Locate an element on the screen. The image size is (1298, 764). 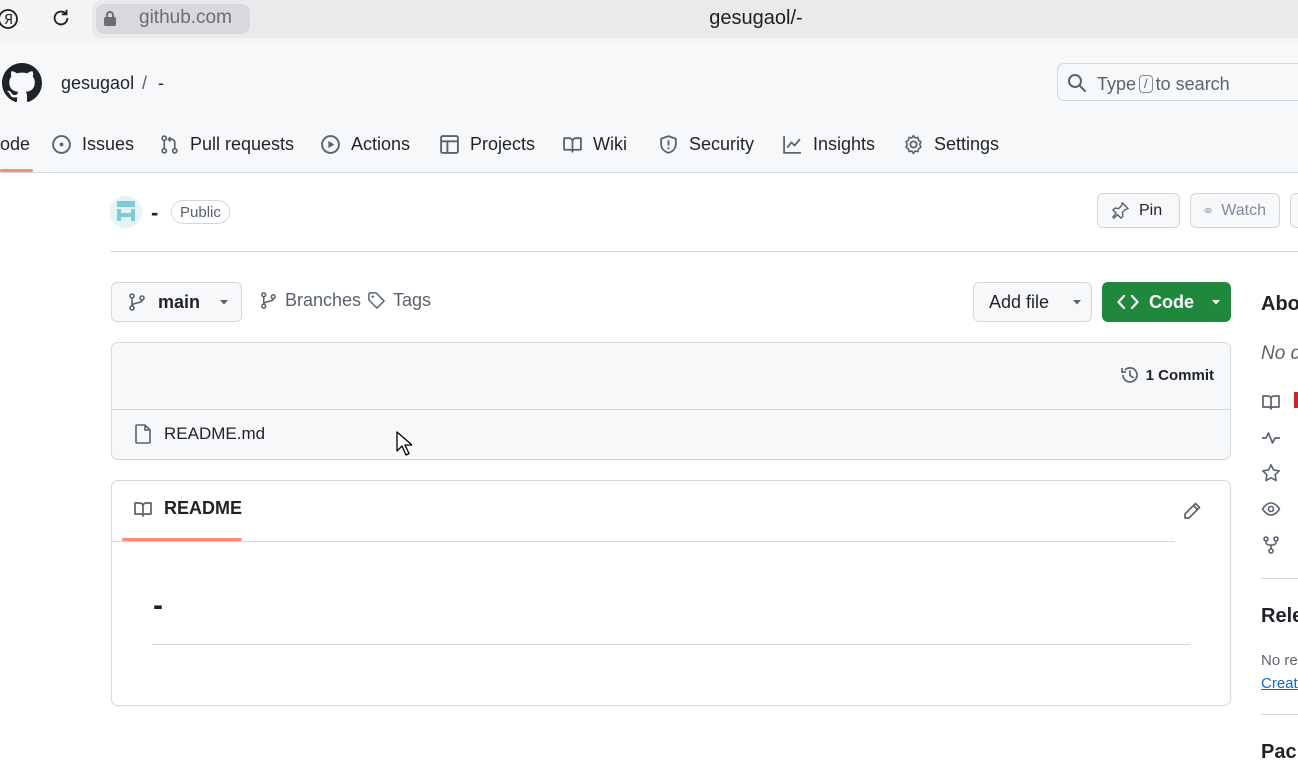
github-logo-icon is located at coordinates (22, 83).